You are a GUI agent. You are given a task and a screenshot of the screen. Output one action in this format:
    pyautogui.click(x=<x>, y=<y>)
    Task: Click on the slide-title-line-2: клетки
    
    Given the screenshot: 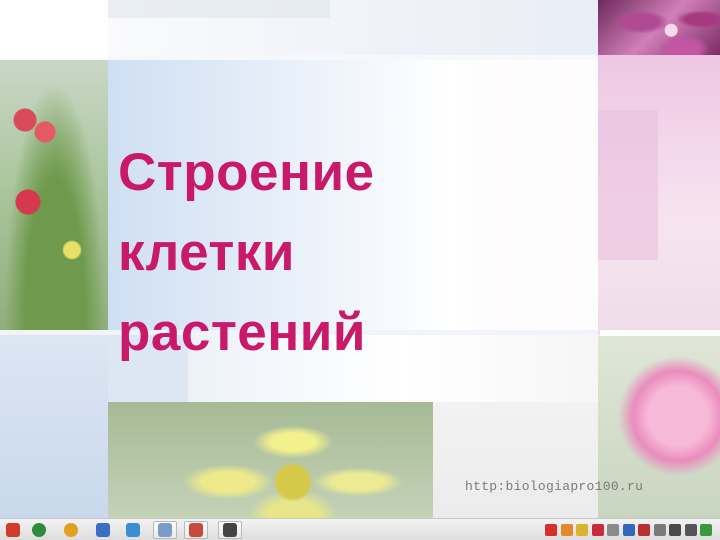 What is the action you would take?
    pyautogui.click(x=206, y=252)
    